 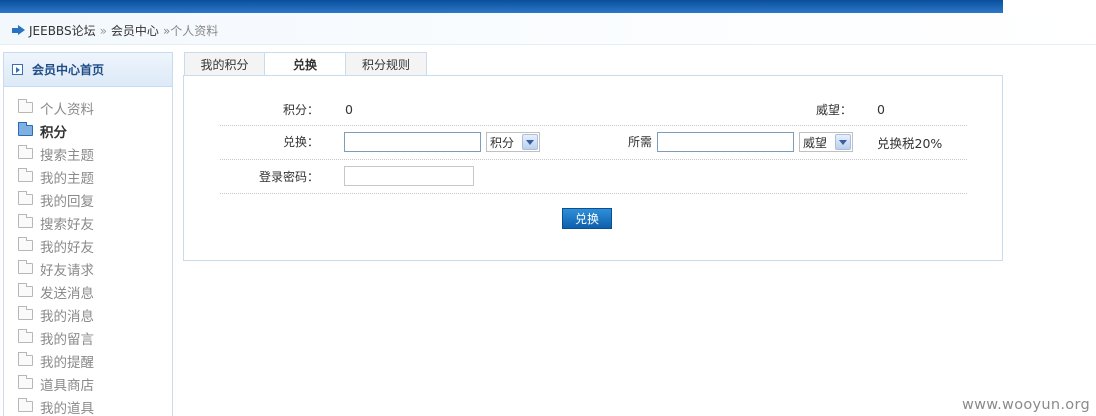 I want to click on password-label: 登录密码：, so click(x=289, y=177).